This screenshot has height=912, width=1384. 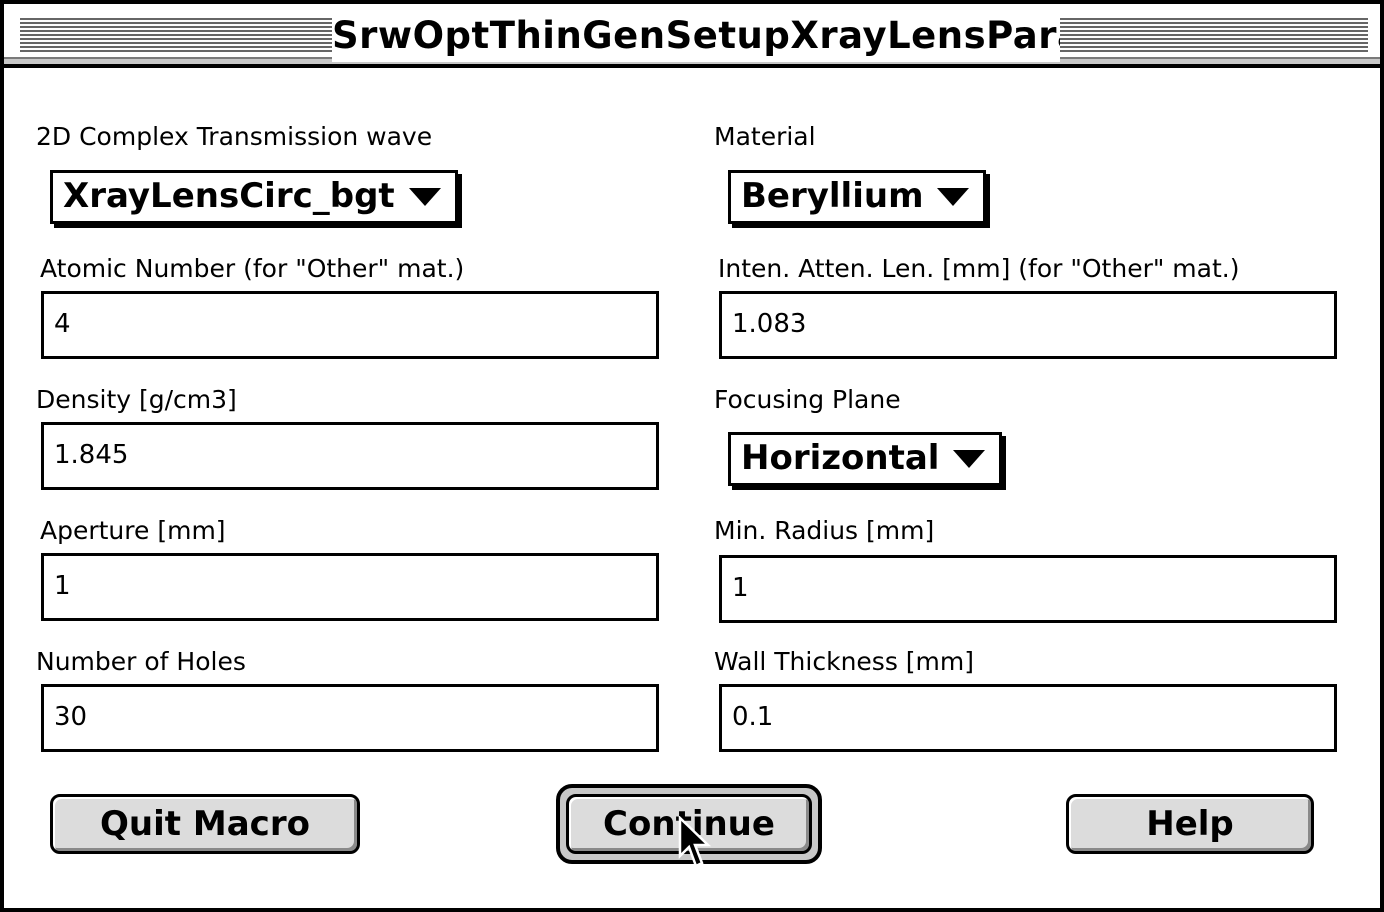 What do you see at coordinates (350, 325) in the screenshot?
I see `atomic-number-field: 4` at bounding box center [350, 325].